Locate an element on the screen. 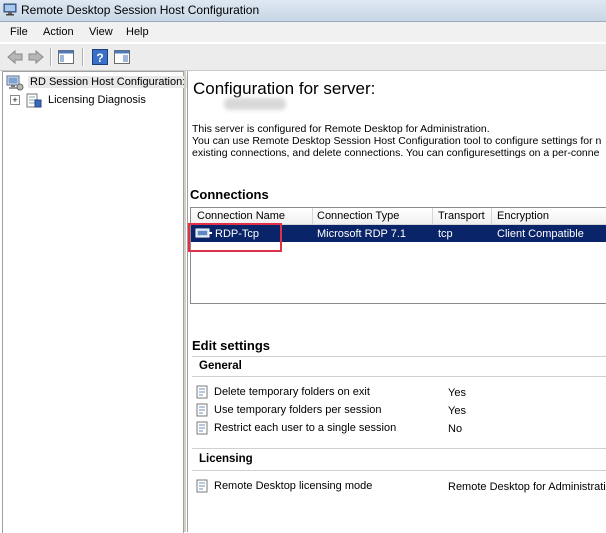 The image size is (606, 533). menu-action: Action is located at coordinates (58, 32).